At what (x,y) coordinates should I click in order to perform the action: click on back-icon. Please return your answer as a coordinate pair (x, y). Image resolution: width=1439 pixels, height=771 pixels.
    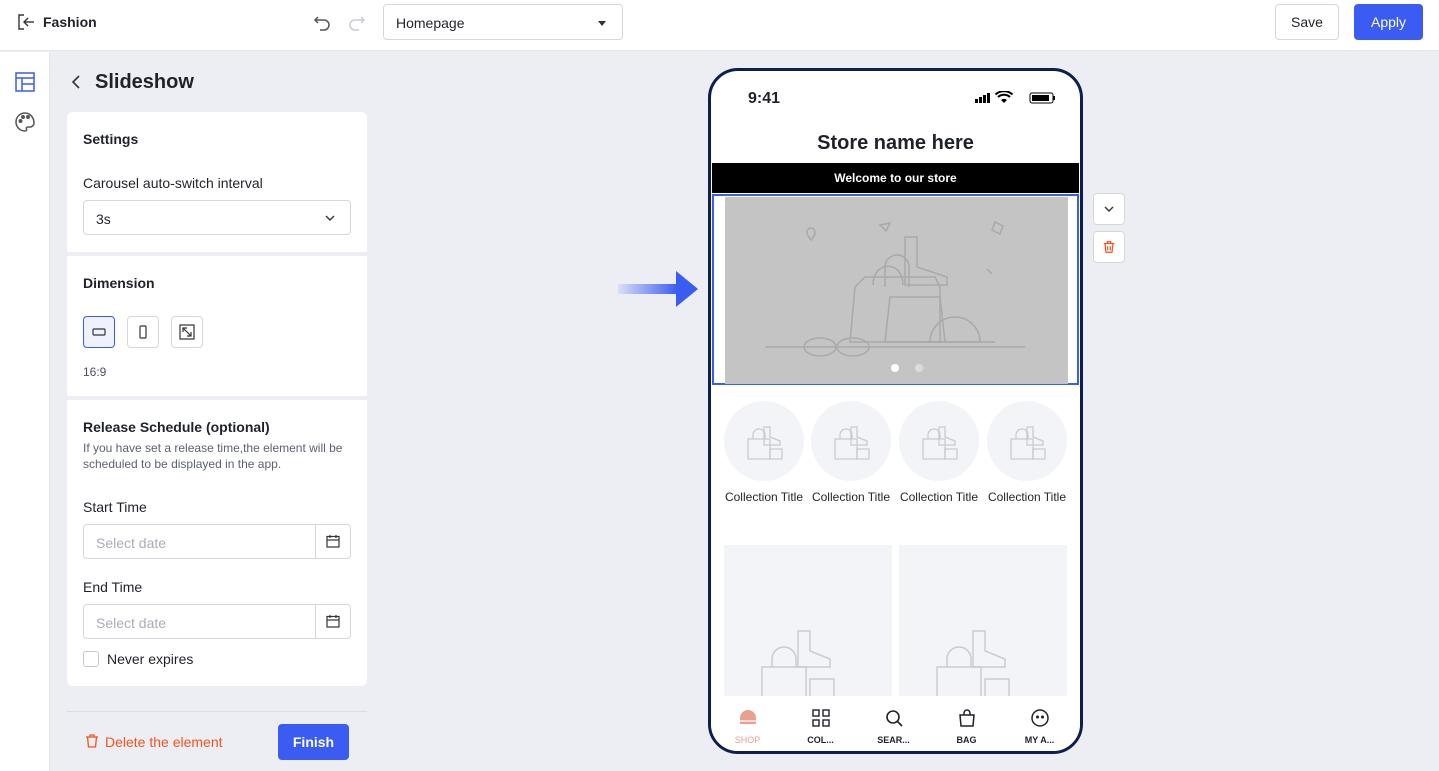
    Looking at the image, I should click on (76, 82).